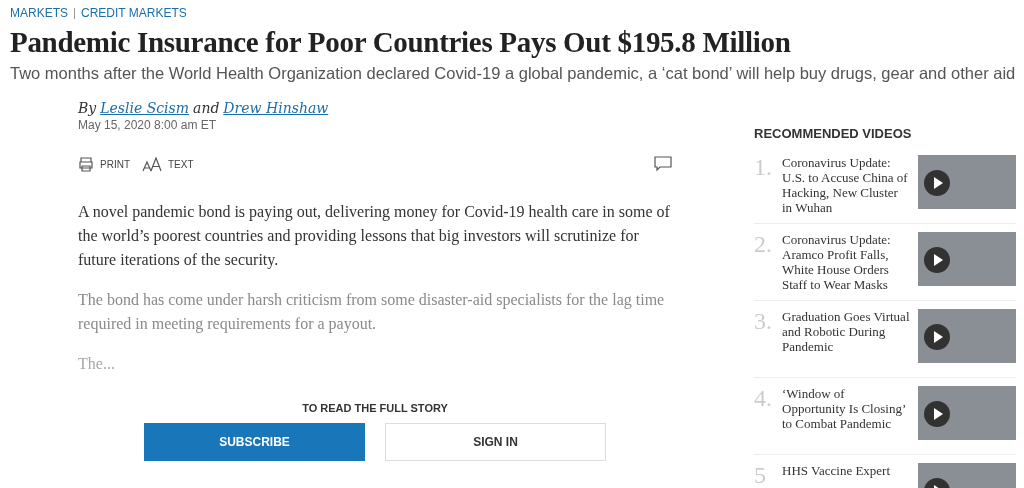 The height and width of the screenshot is (488, 1024). Describe the element at coordinates (374, 236) in the screenshot. I see `article-paragraph: A novel pandemic bond is paying out, delivering money for Covid-19 health care in some of the world’s poorest countries and providing lessons that big investors will scrutinize for future iterations of the security.` at that location.